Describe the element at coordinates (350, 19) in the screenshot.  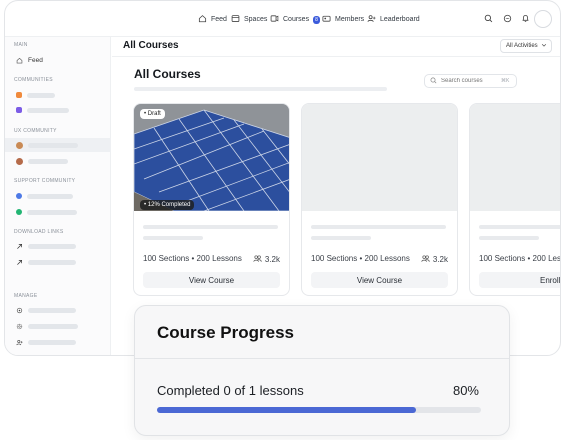
I see `nav-members-label: Members` at that location.